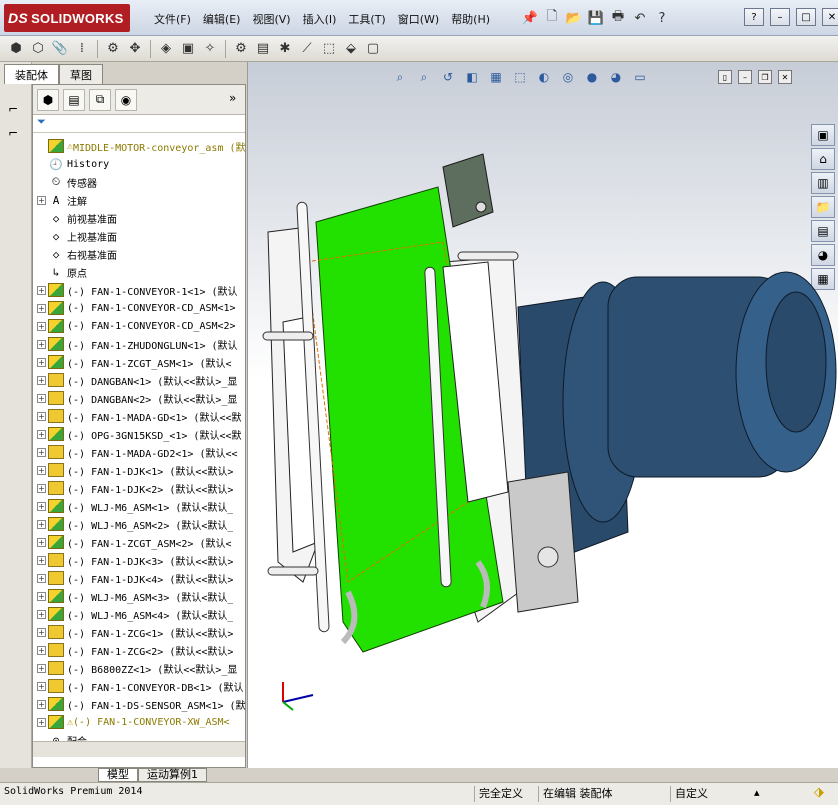  Describe the element at coordinates (329, 49) in the screenshot. I see `instant3d-icon: ⬚` at that location.